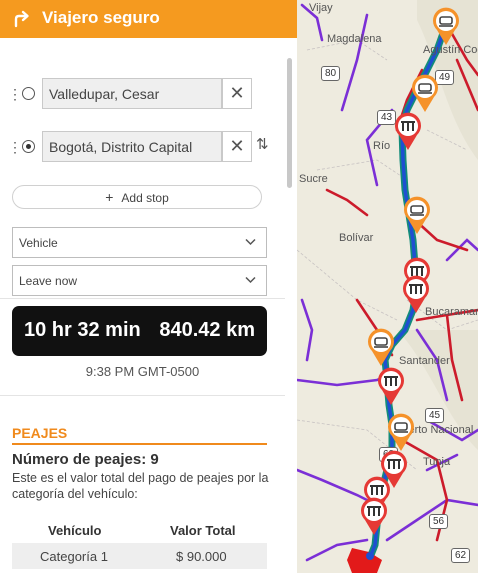 The width and height of the screenshot is (478, 573). Describe the element at coordinates (82, 330) in the screenshot. I see `route-duration: 10 hr 32 min` at that location.